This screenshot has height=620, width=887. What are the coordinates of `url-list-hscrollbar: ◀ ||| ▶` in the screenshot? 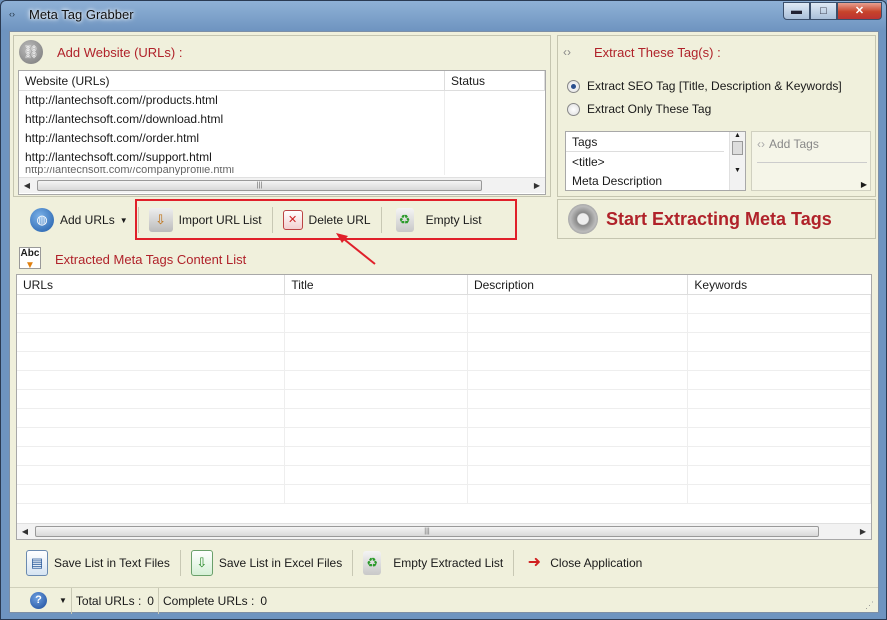 It's located at (282, 185).